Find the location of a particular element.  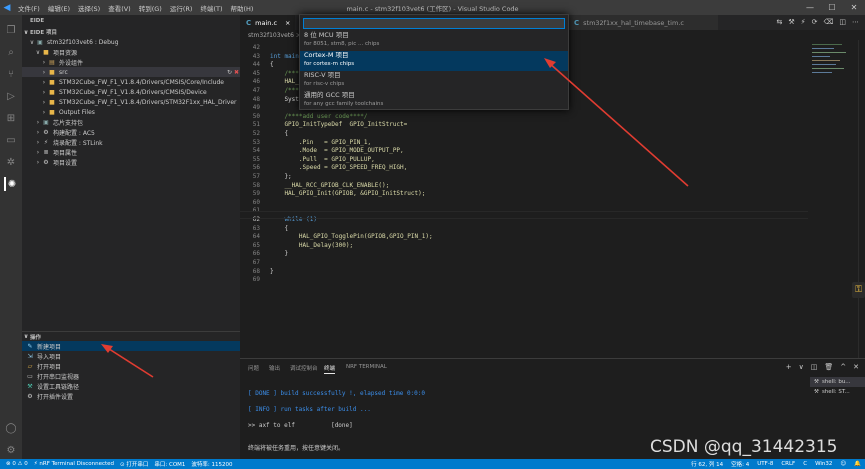

project-node: ∨ ▣ stm32f103vet6 : Debug is located at coordinates (131, 42).